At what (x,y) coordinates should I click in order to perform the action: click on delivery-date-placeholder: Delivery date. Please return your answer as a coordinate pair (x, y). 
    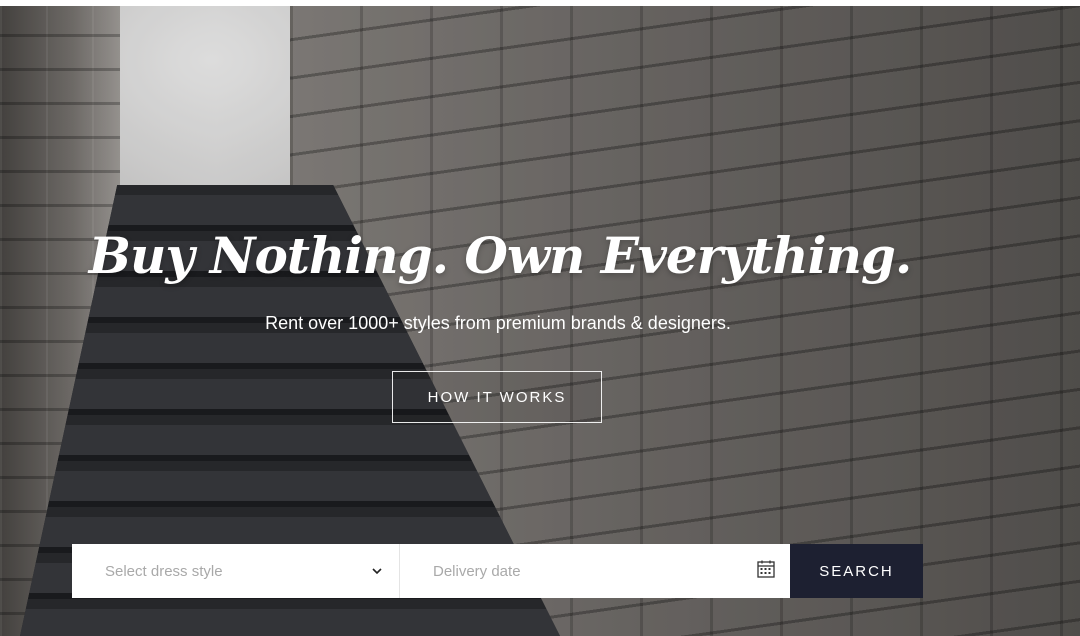
    Looking at the image, I should click on (477, 571).